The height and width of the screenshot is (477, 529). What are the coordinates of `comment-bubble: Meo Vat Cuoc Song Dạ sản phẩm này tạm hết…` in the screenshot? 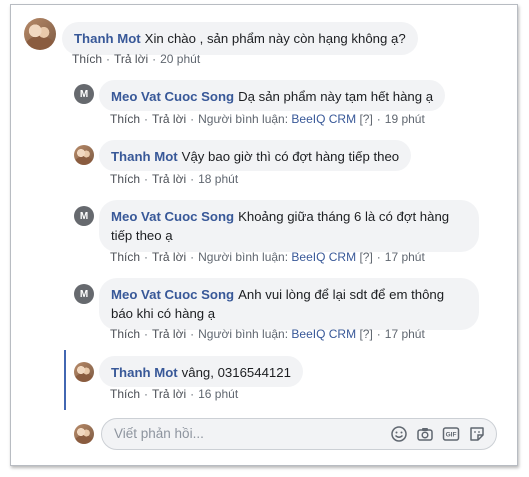 It's located at (272, 95).